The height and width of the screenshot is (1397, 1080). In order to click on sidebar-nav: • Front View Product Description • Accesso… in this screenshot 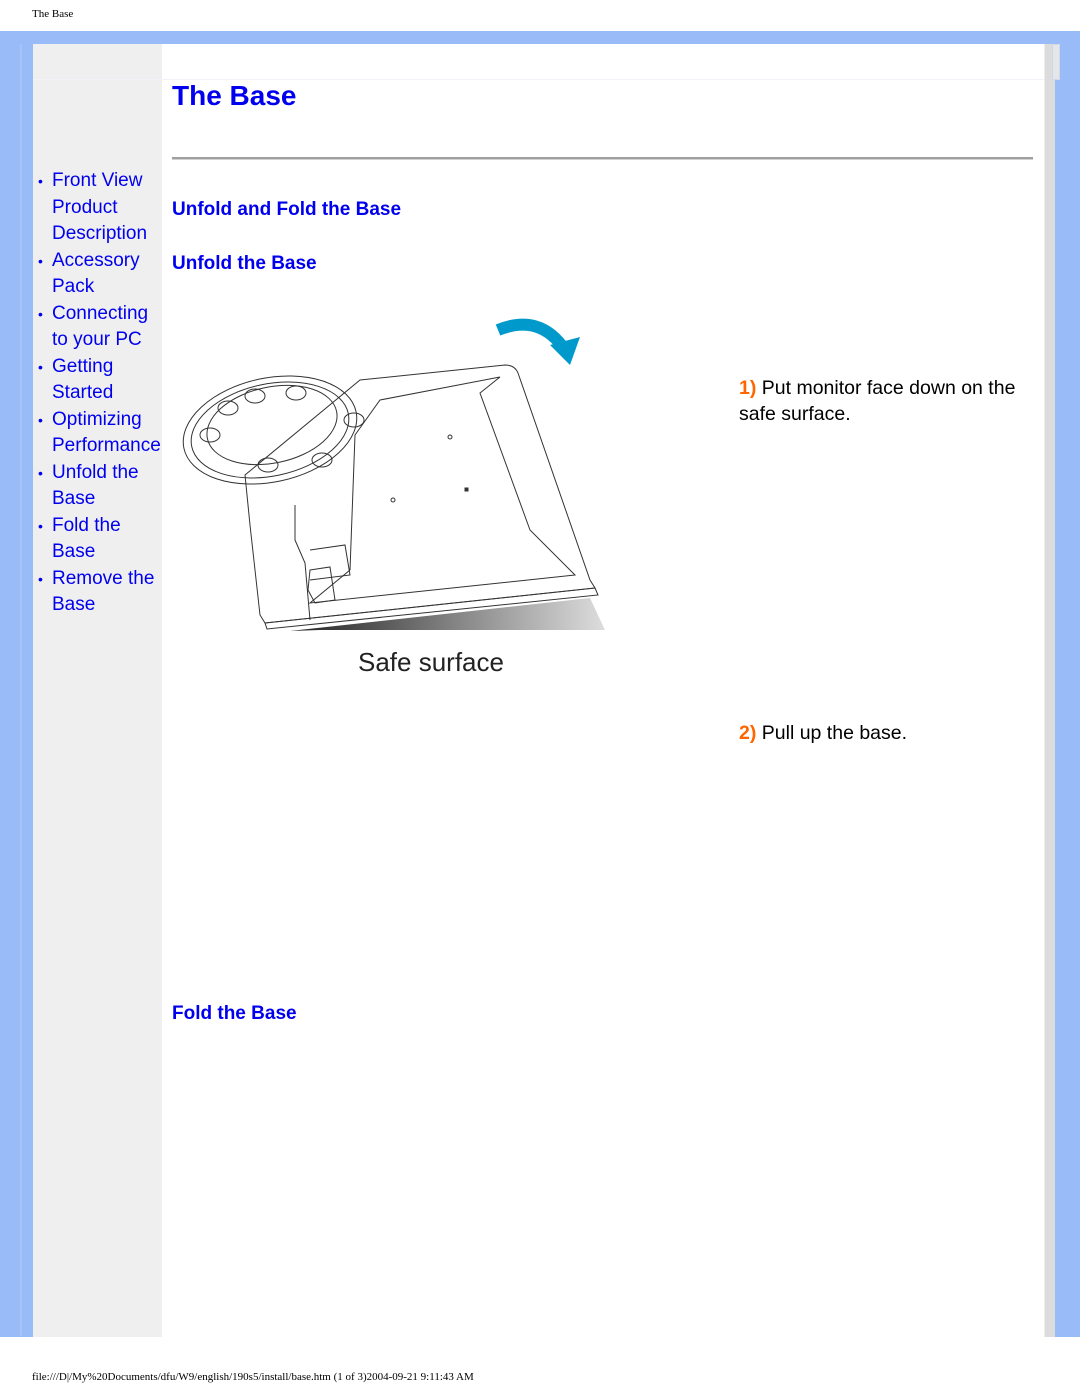, I will do `click(103, 393)`.